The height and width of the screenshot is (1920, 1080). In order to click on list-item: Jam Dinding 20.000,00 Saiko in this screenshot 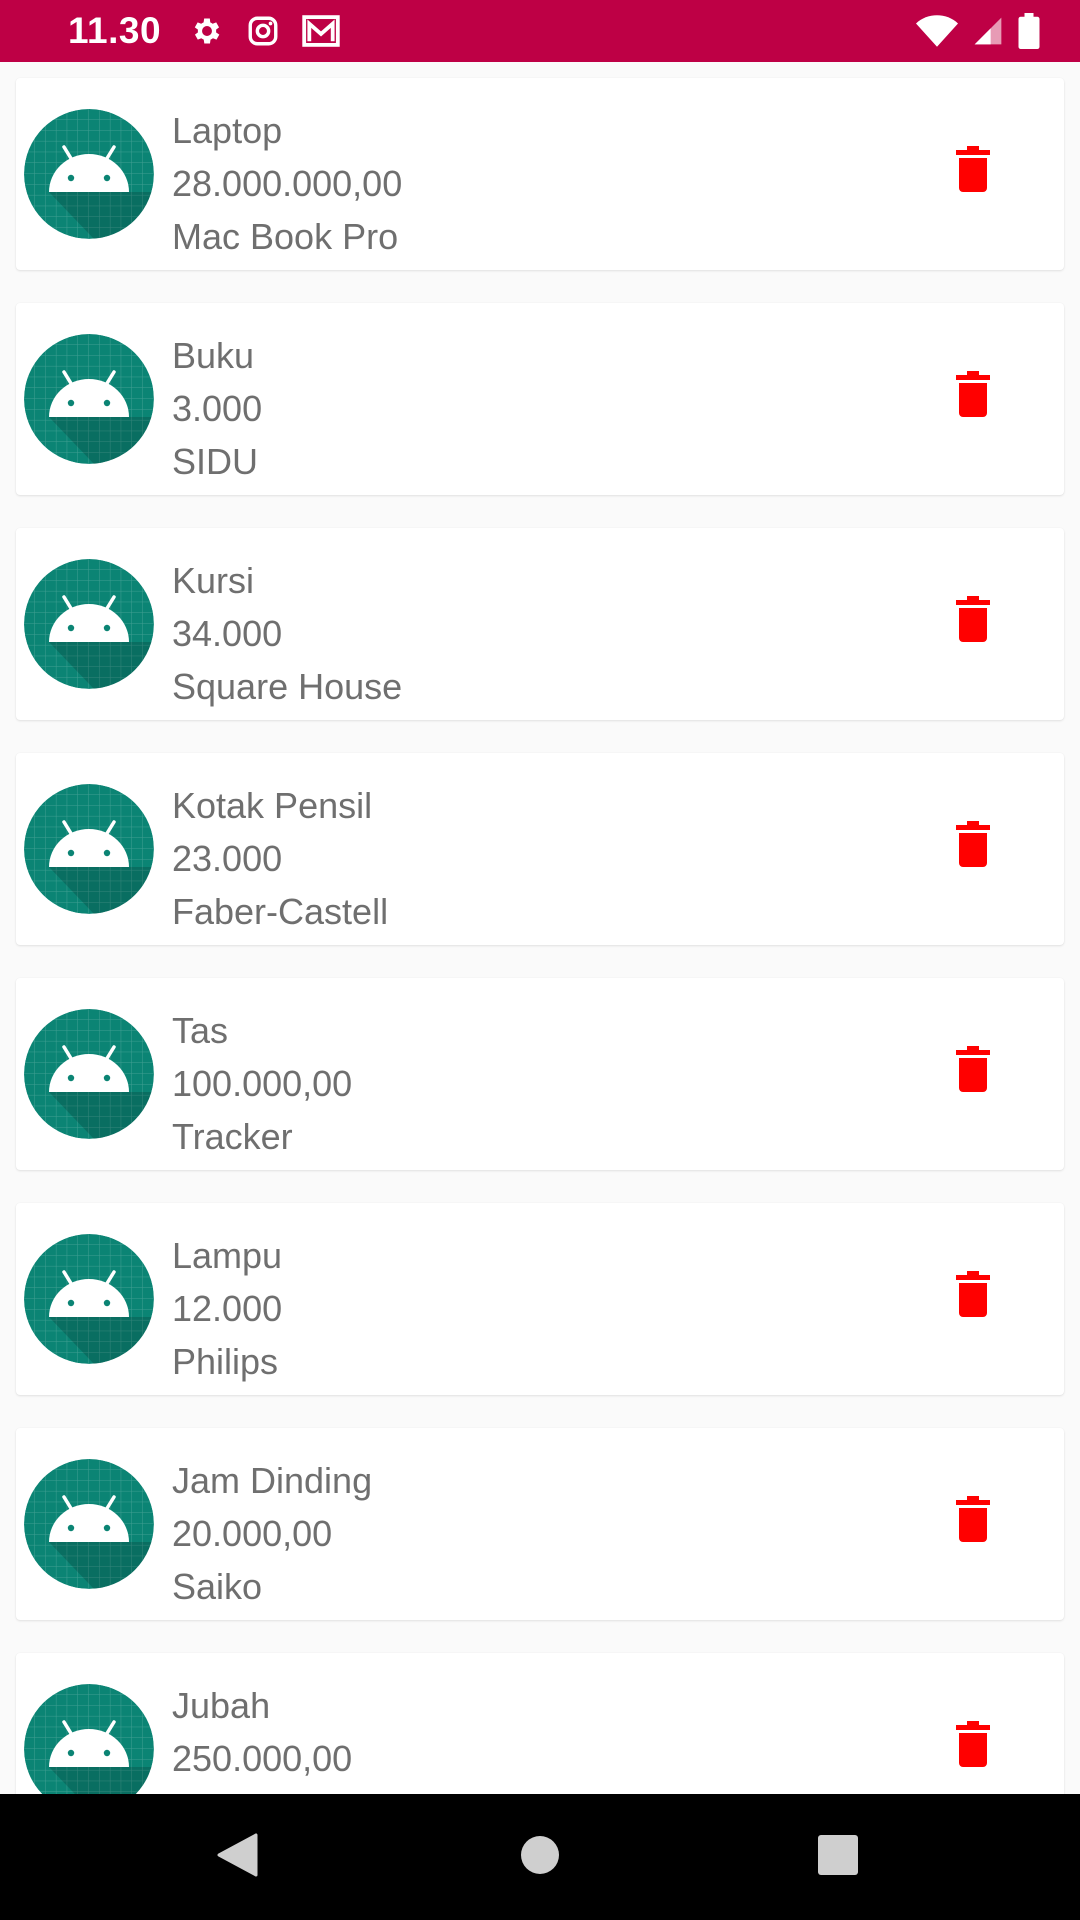, I will do `click(540, 1524)`.